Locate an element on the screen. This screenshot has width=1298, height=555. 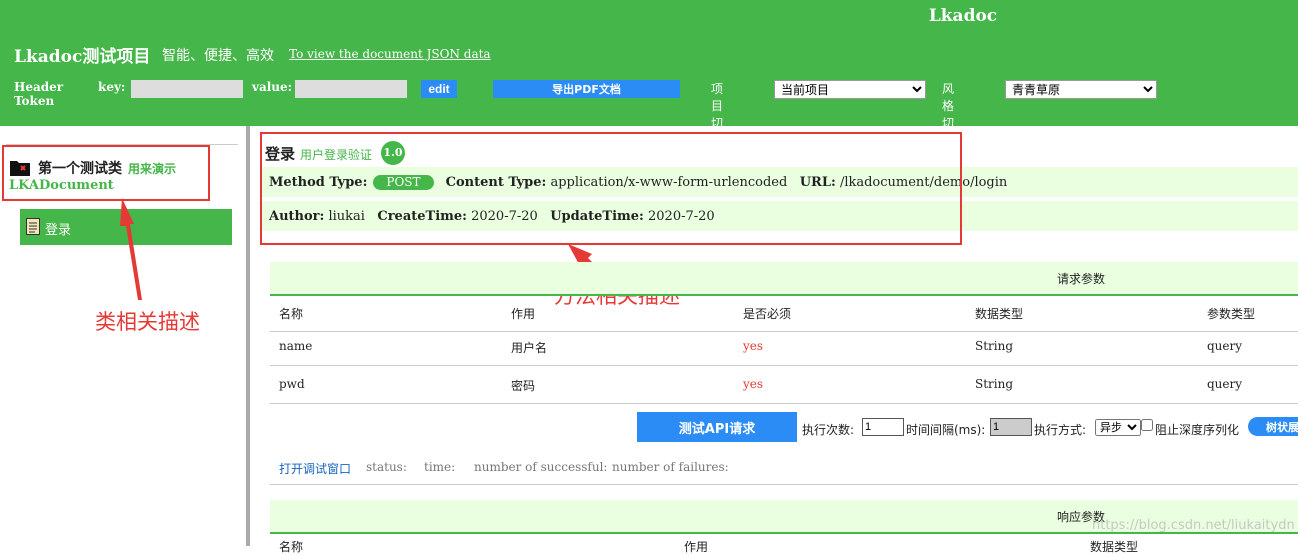
sidebar-divider is located at coordinates (248, 336).